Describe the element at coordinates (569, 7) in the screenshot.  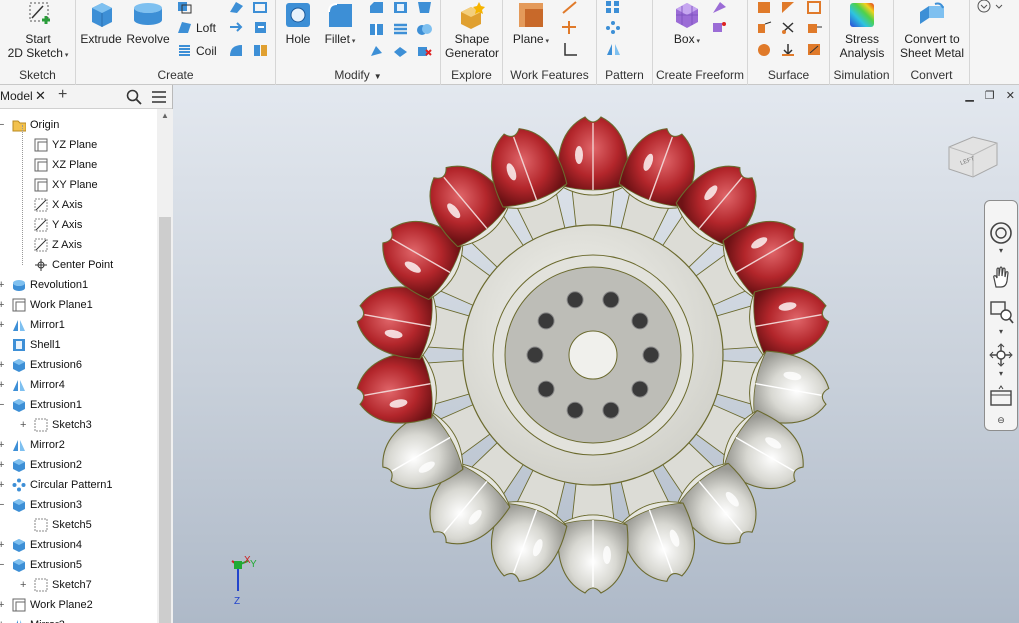
I see `axis-icon` at that location.